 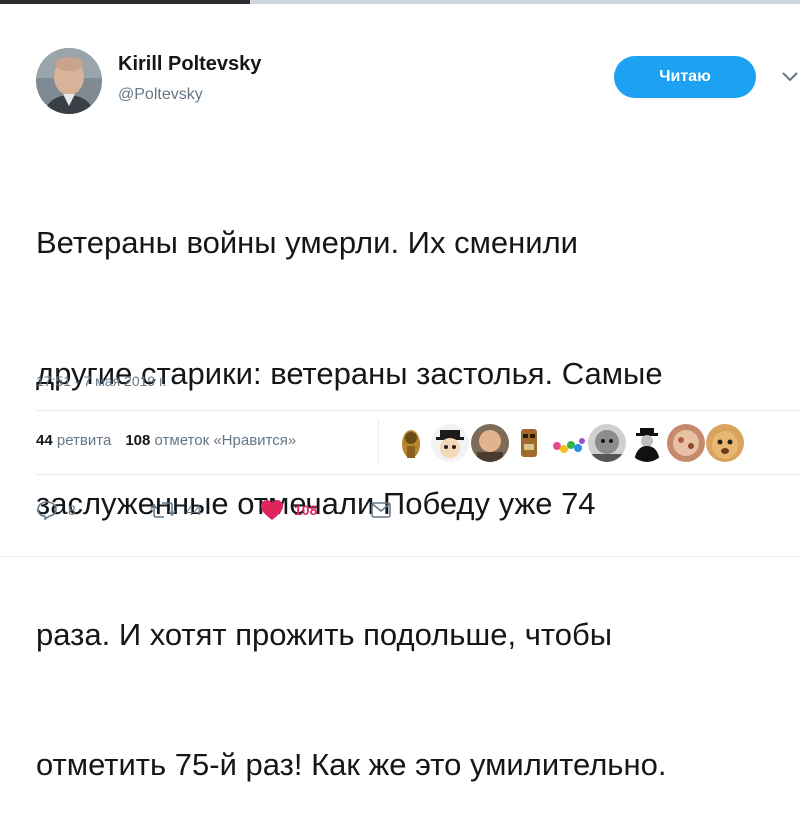 I want to click on reply-button: 8, so click(x=56, y=510).